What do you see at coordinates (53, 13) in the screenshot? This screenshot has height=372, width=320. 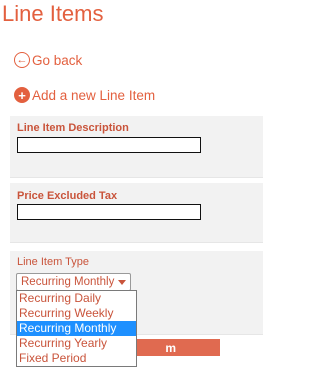 I see `page-title: Line Items` at bounding box center [53, 13].